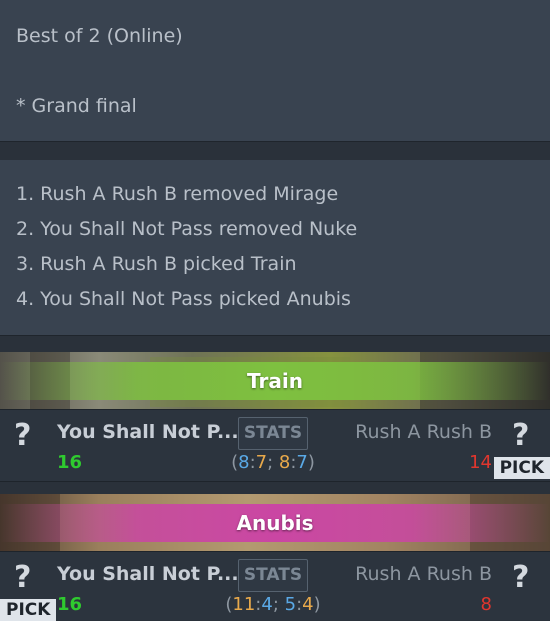 The height and width of the screenshot is (621, 550). What do you see at coordinates (187, 229) in the screenshot?
I see `veto-item: 2. You Shall Not Pass removed Nuke` at bounding box center [187, 229].